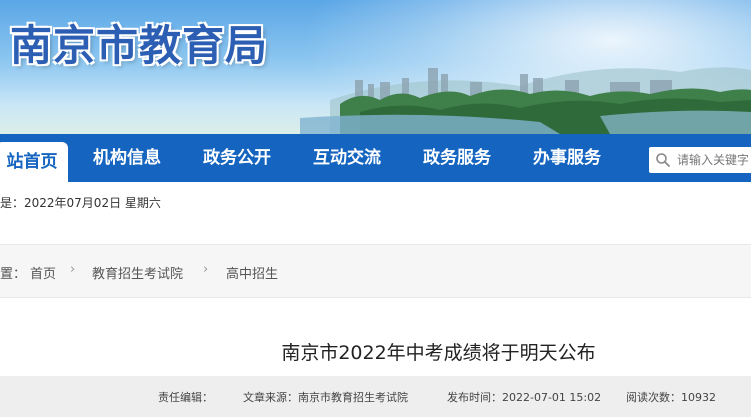  Describe the element at coordinates (127, 158) in the screenshot. I see `nav-institution-info: 机构信息` at that location.